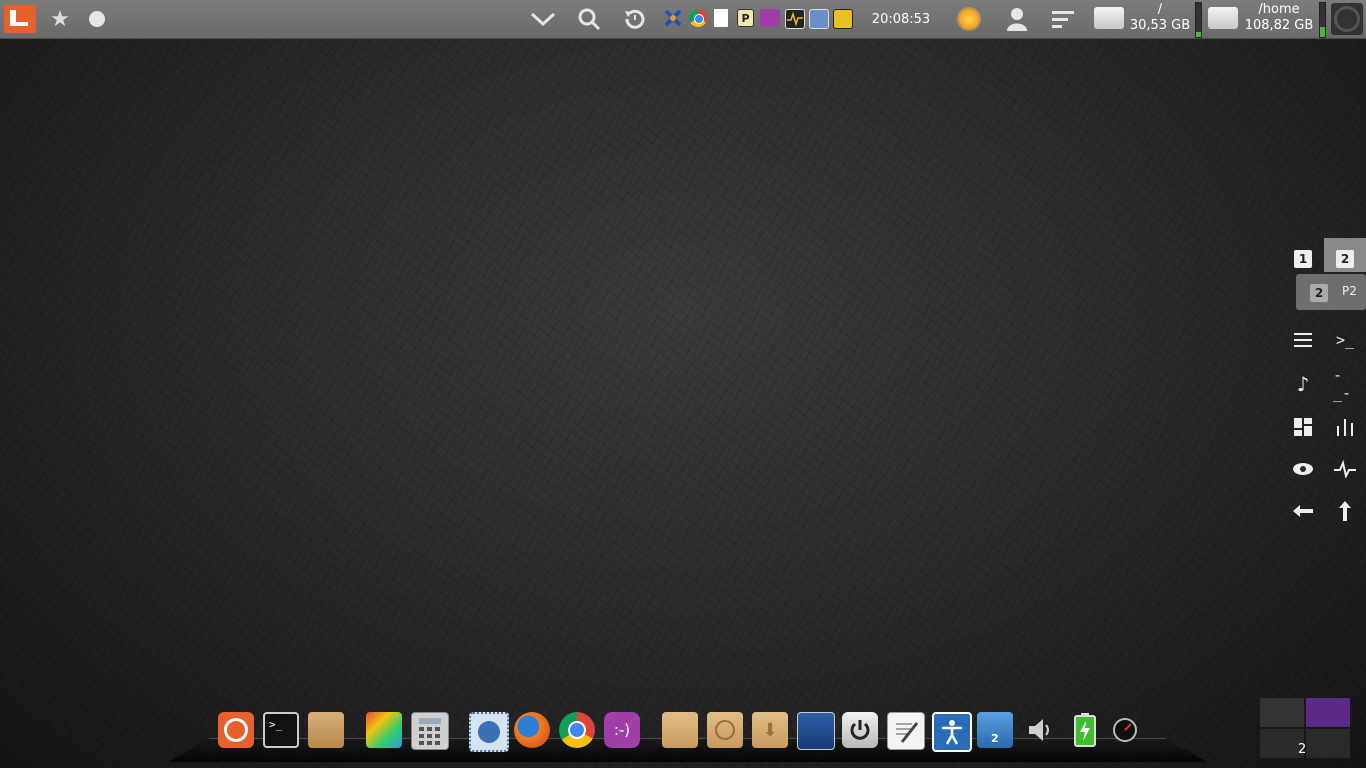 Image resolution: width=1366 pixels, height=768 pixels. What do you see at coordinates (1303, 384) in the screenshot?
I see `music-note-icon: ♪` at bounding box center [1303, 384].